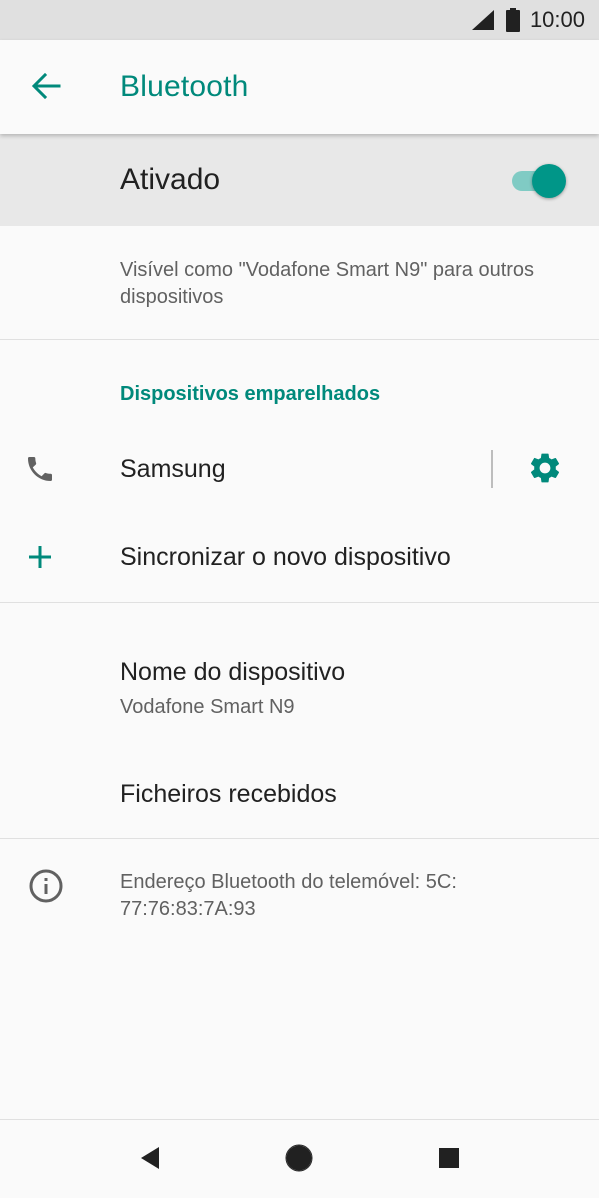 The width and height of the screenshot is (599, 1198). What do you see at coordinates (549, 181) in the screenshot?
I see `toggle-thumb` at bounding box center [549, 181].